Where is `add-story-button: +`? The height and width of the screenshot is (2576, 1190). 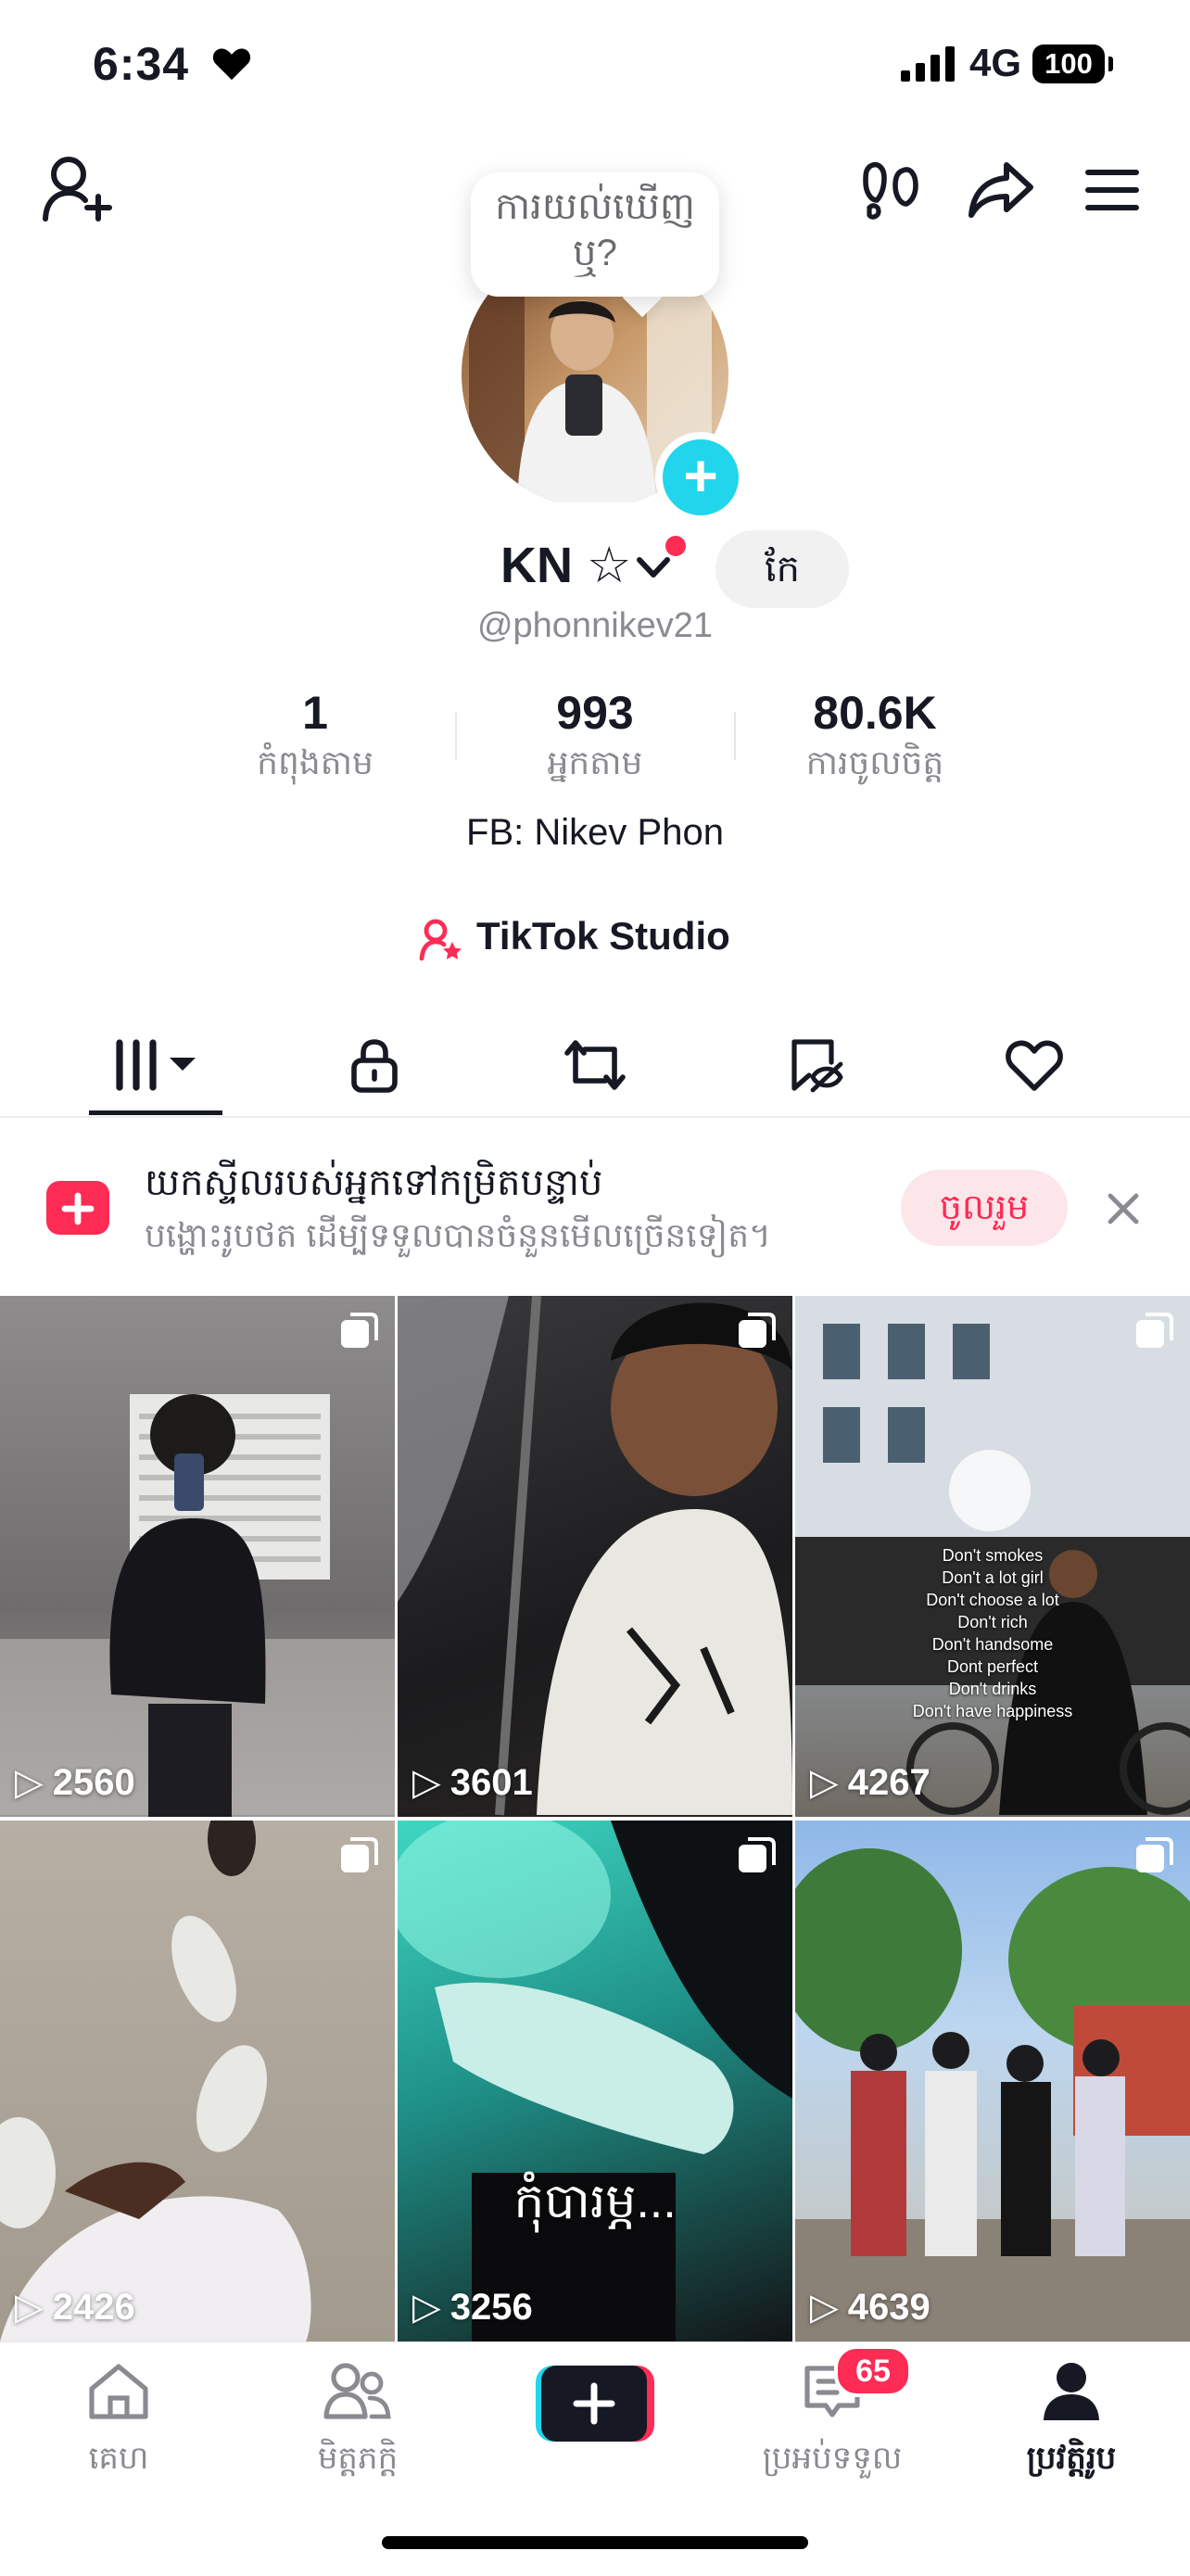 add-story-button: + is located at coordinates (700, 477).